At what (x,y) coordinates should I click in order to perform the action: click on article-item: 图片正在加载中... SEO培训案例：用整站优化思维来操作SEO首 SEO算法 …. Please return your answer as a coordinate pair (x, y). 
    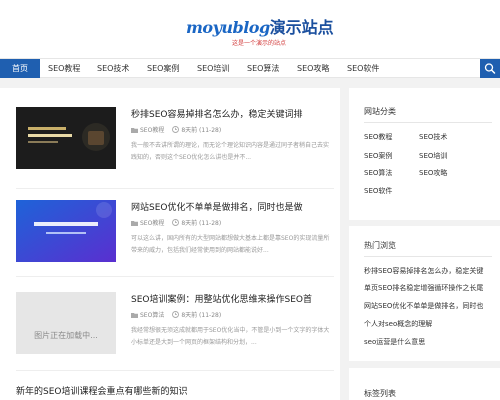
    Looking at the image, I should click on (175, 326).